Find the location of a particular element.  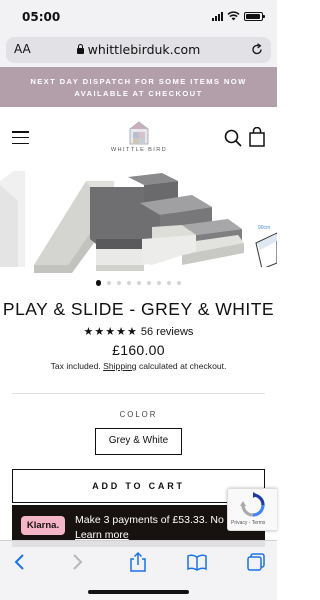

product-main-image is located at coordinates (139, 221).